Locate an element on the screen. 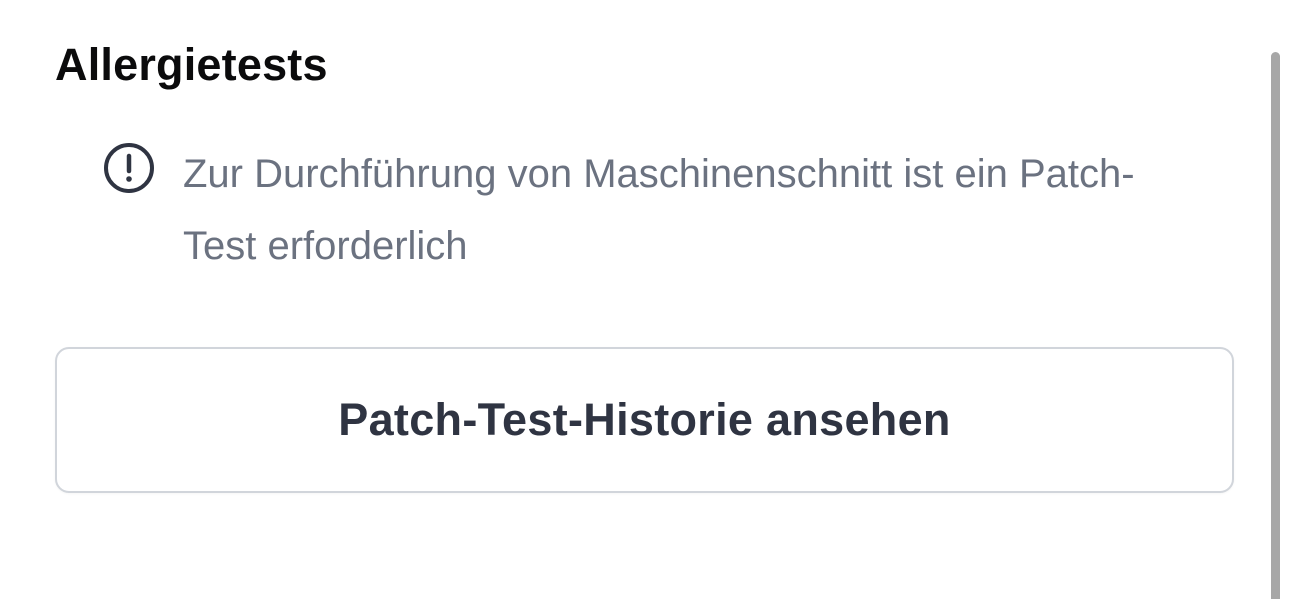  vertical-scrollbar is located at coordinates (1275, 325).